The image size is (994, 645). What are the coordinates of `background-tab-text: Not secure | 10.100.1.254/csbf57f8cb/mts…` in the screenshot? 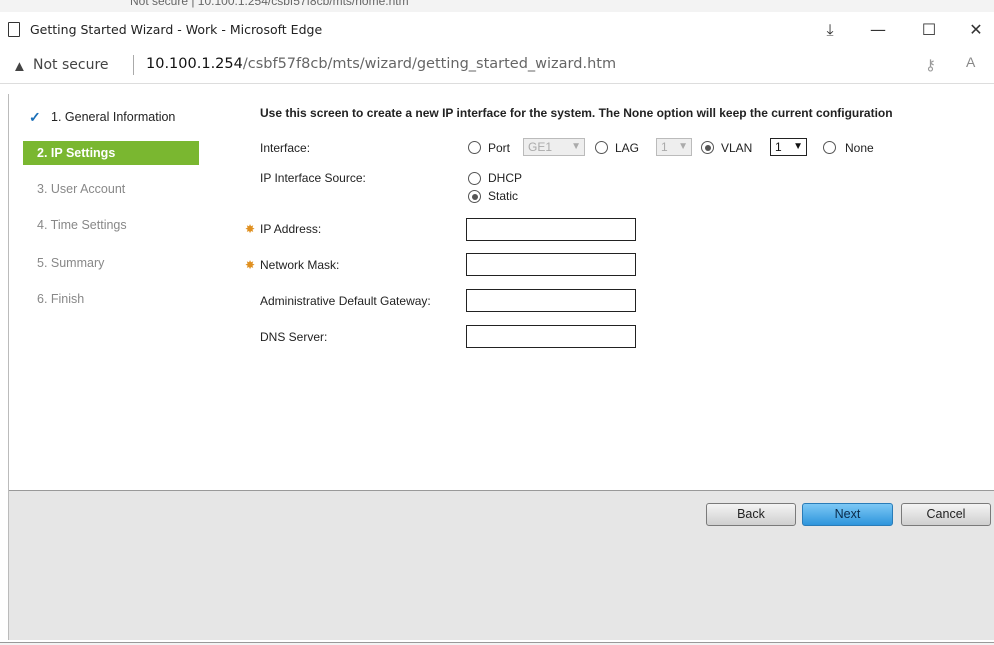 It's located at (269, 4).